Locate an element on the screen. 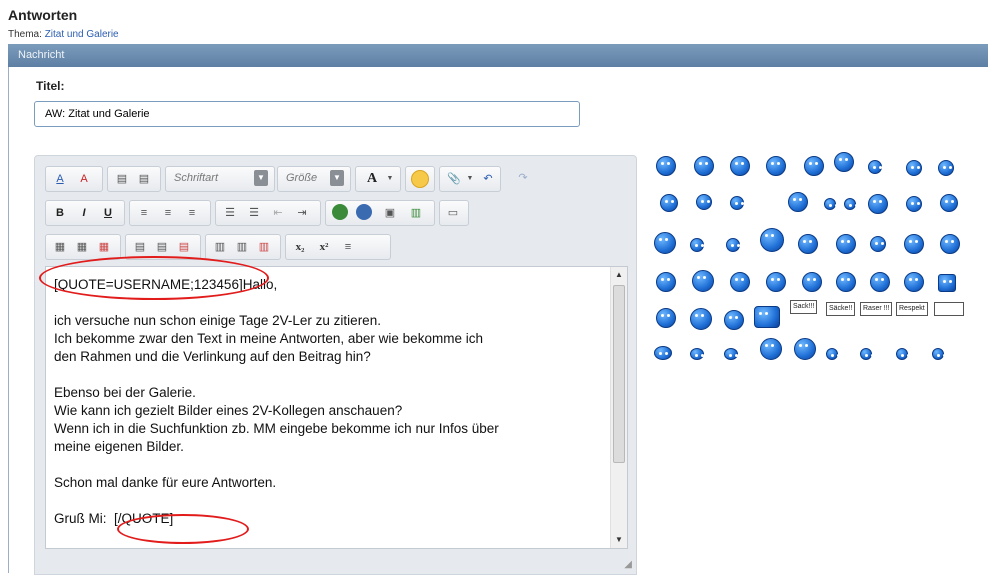 This screenshot has height=575, width=988. thema-link: Zitat und Galerie is located at coordinates (82, 34).